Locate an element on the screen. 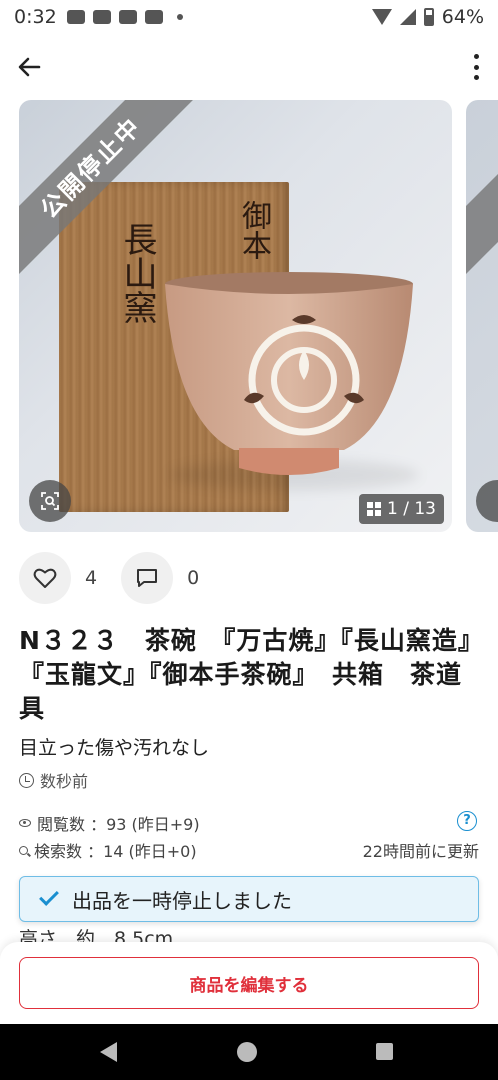 This screenshot has height=1080, width=498. tea-bowl-image is located at coordinates (289, 373).